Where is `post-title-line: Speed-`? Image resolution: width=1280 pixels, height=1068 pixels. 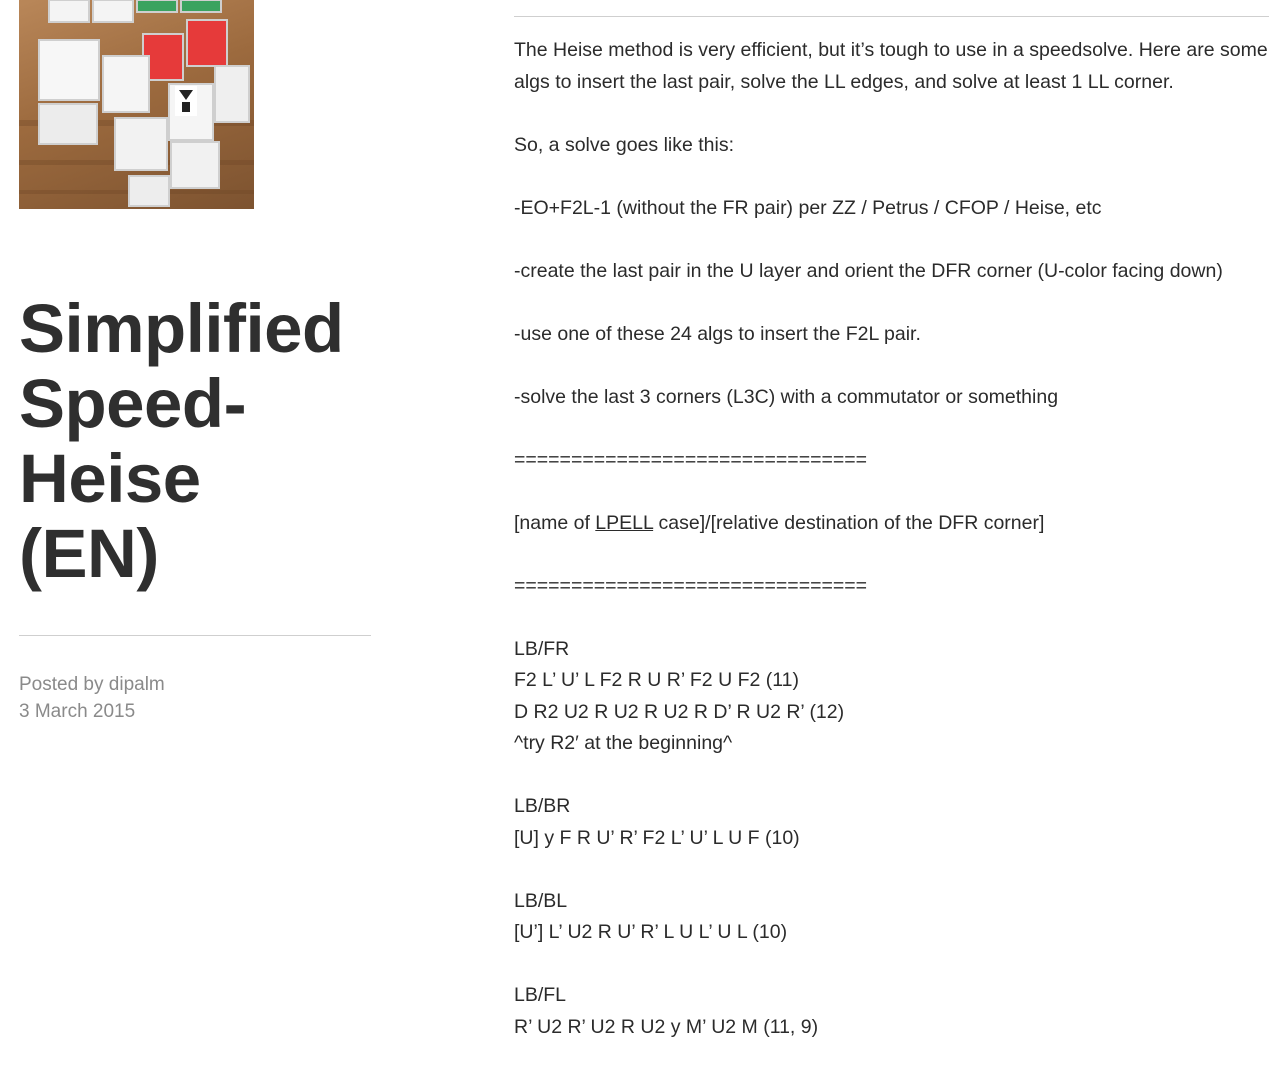 post-title-line: Speed- is located at coordinates (133, 403).